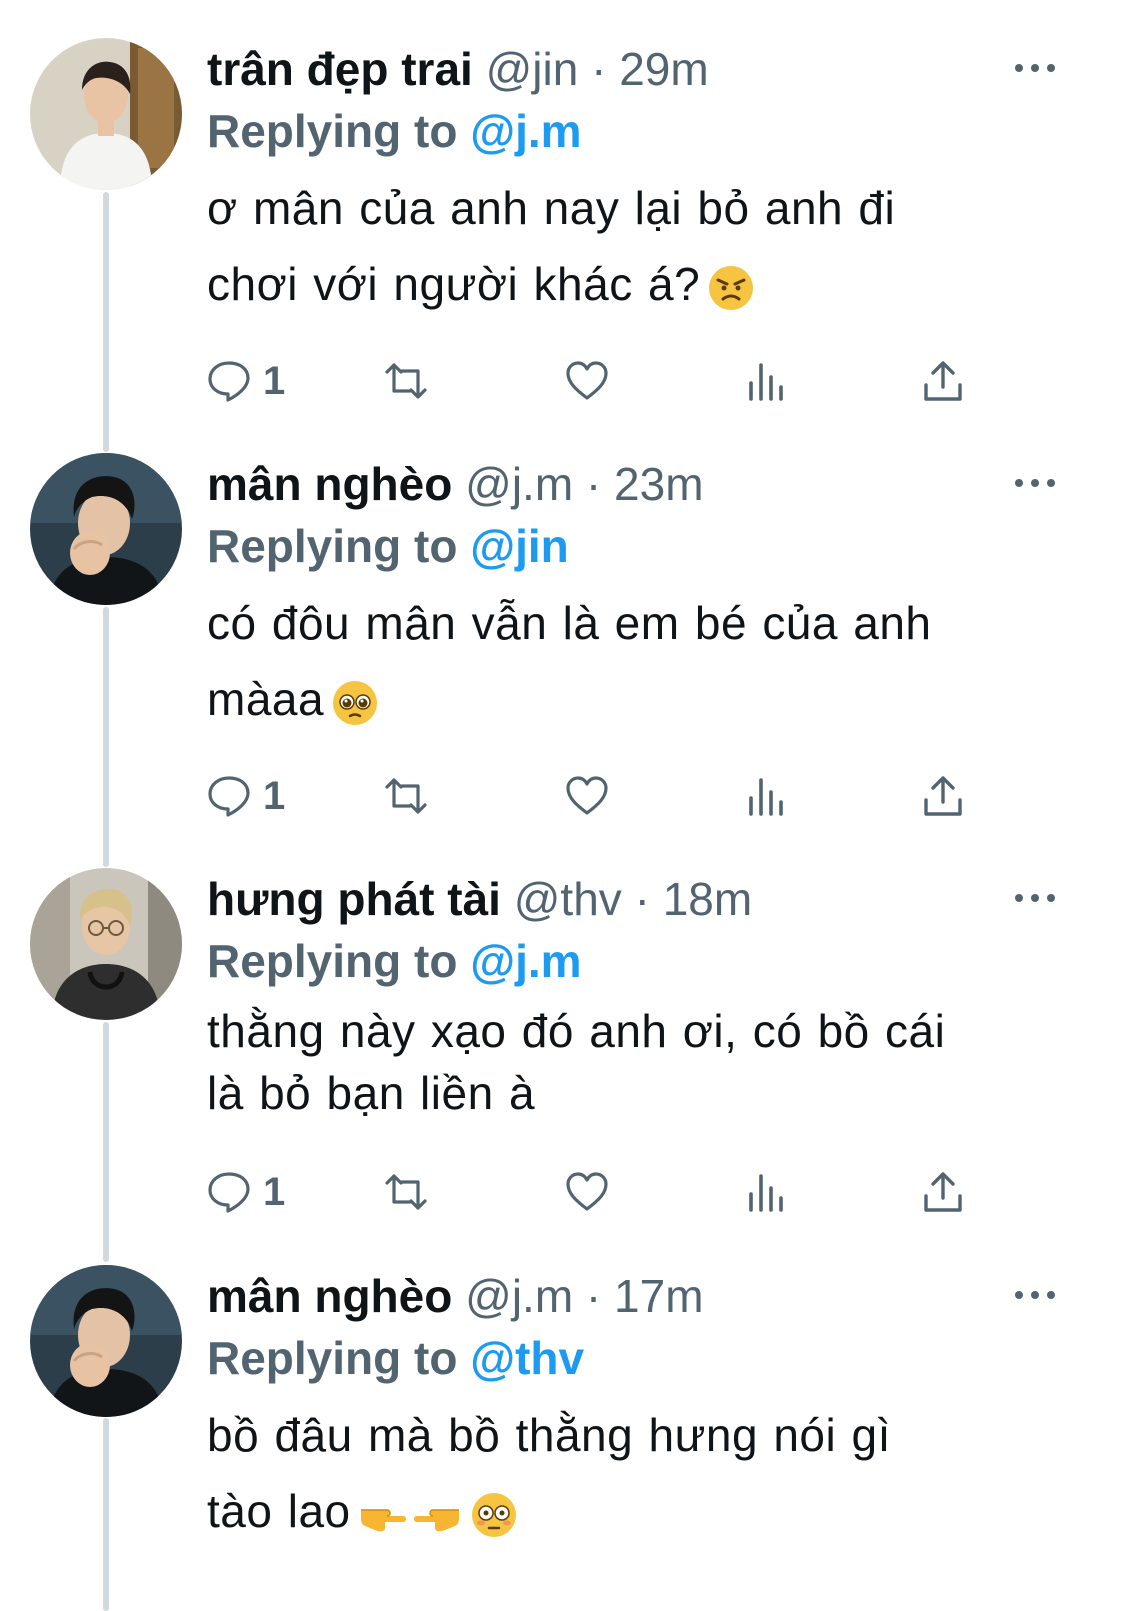  What do you see at coordinates (354, 899) in the screenshot?
I see `display-name: hưng phát tài` at bounding box center [354, 899].